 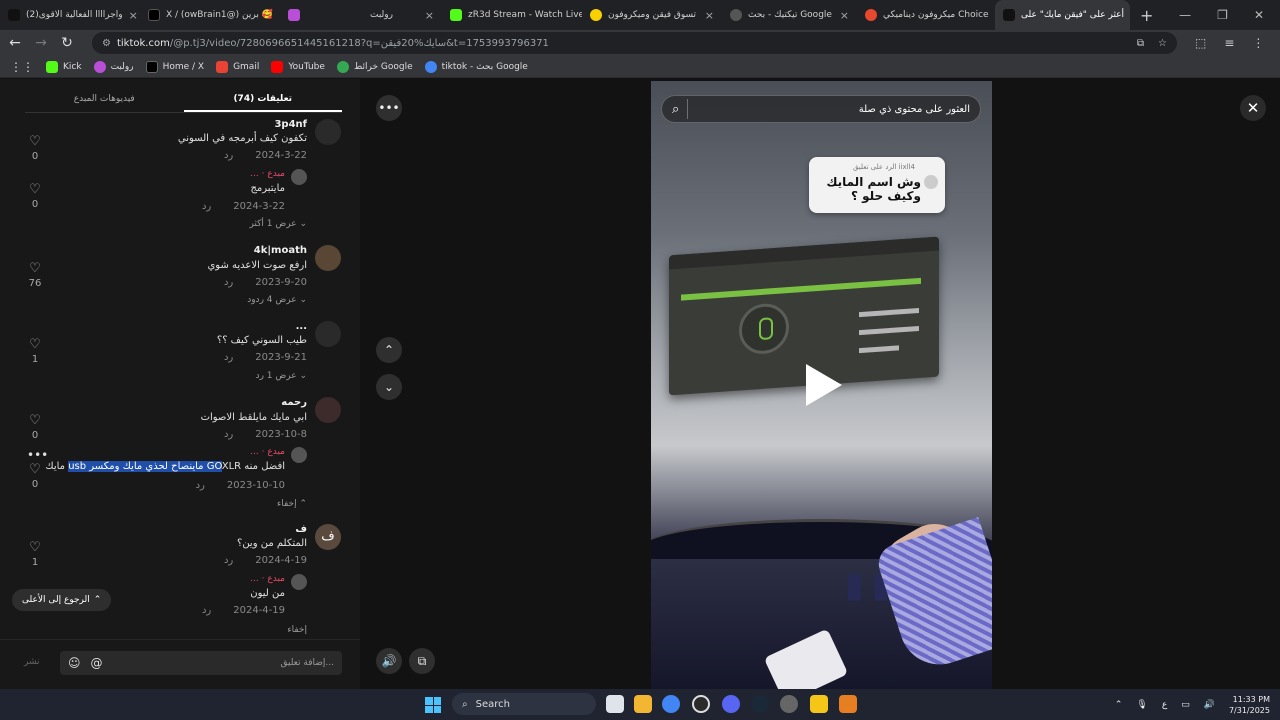 What do you see at coordinates (389, 387) in the screenshot?
I see `next-video-button: ⌄` at bounding box center [389, 387].